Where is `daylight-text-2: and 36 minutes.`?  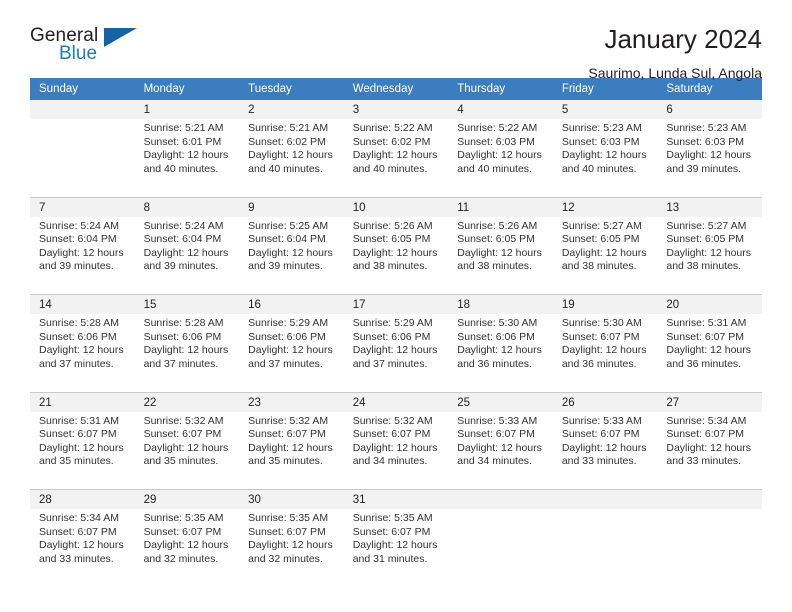 daylight-text-2: and 36 minutes. is located at coordinates (704, 363).